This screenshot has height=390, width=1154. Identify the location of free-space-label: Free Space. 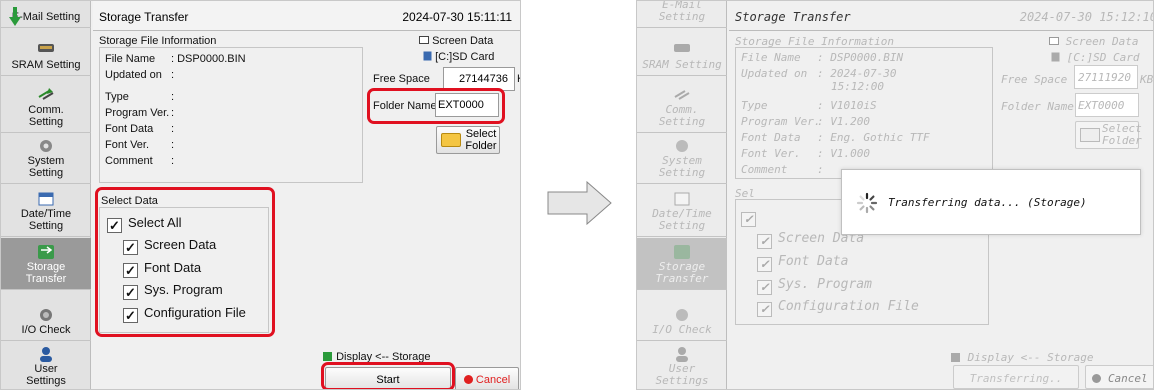
(401, 79).